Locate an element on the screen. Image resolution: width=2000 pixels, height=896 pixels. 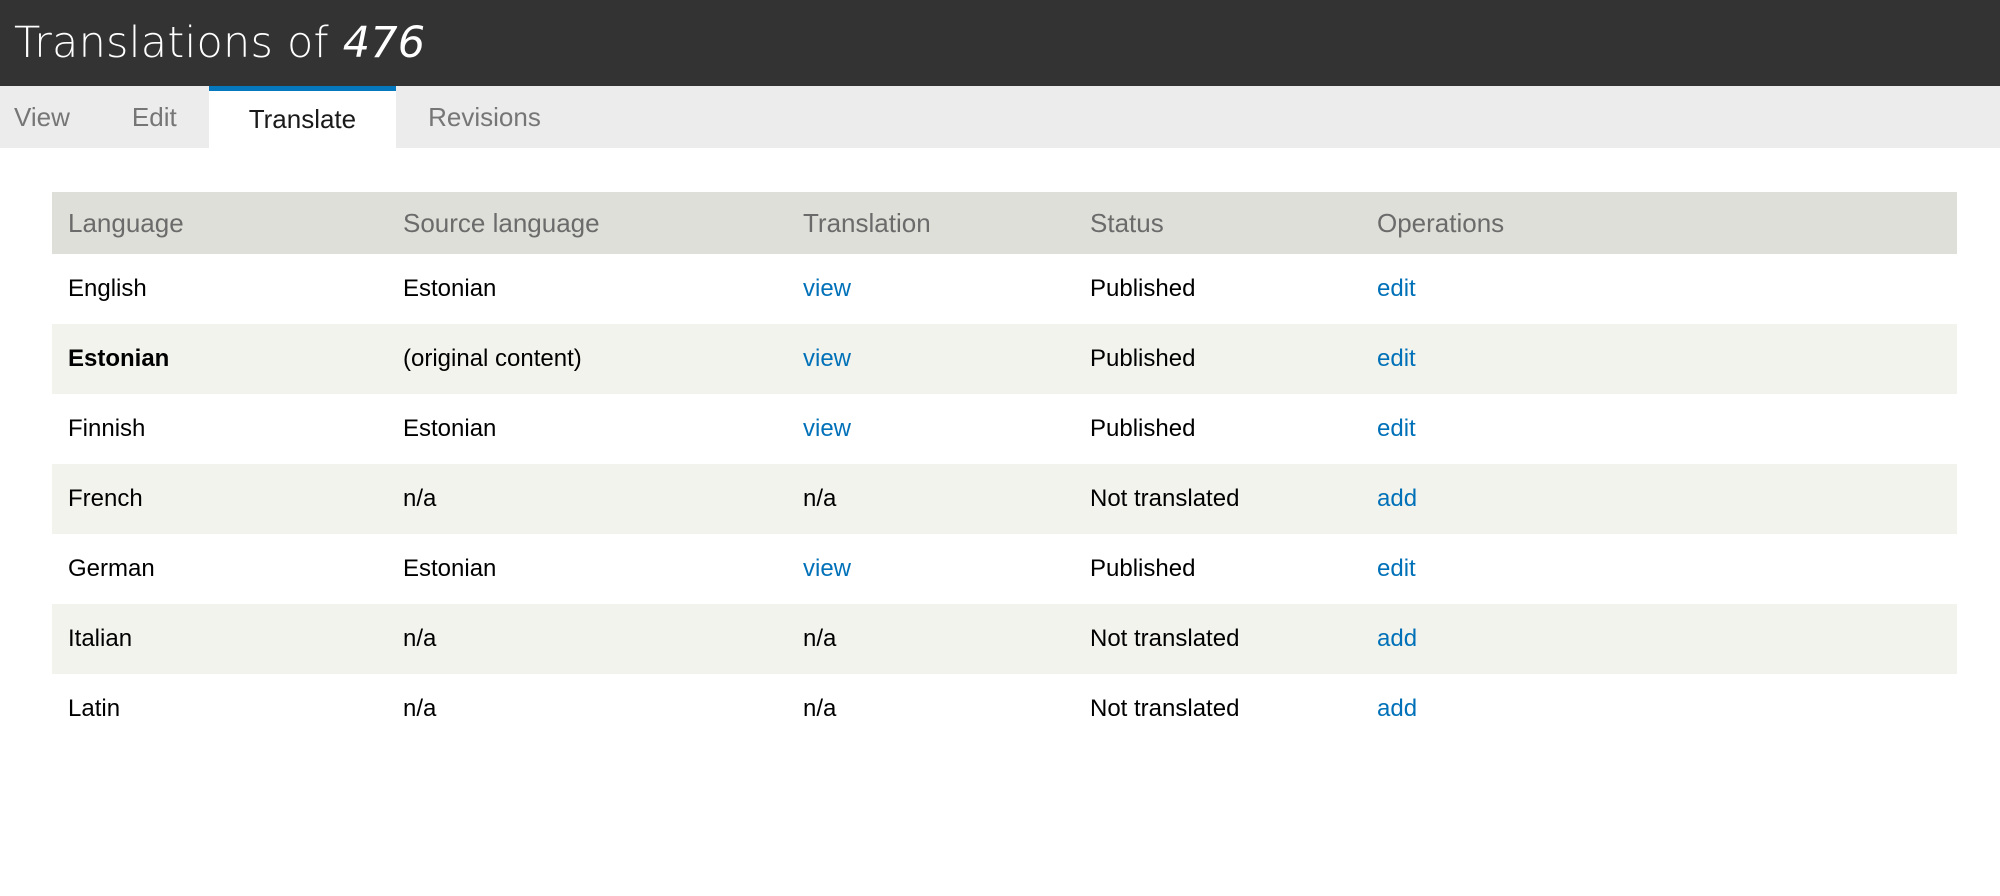
language-cell: Latin is located at coordinates (219, 709).